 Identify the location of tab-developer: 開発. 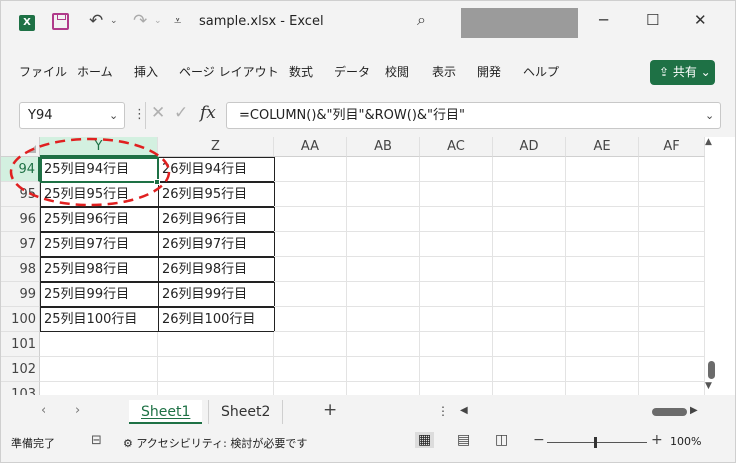
(489, 71).